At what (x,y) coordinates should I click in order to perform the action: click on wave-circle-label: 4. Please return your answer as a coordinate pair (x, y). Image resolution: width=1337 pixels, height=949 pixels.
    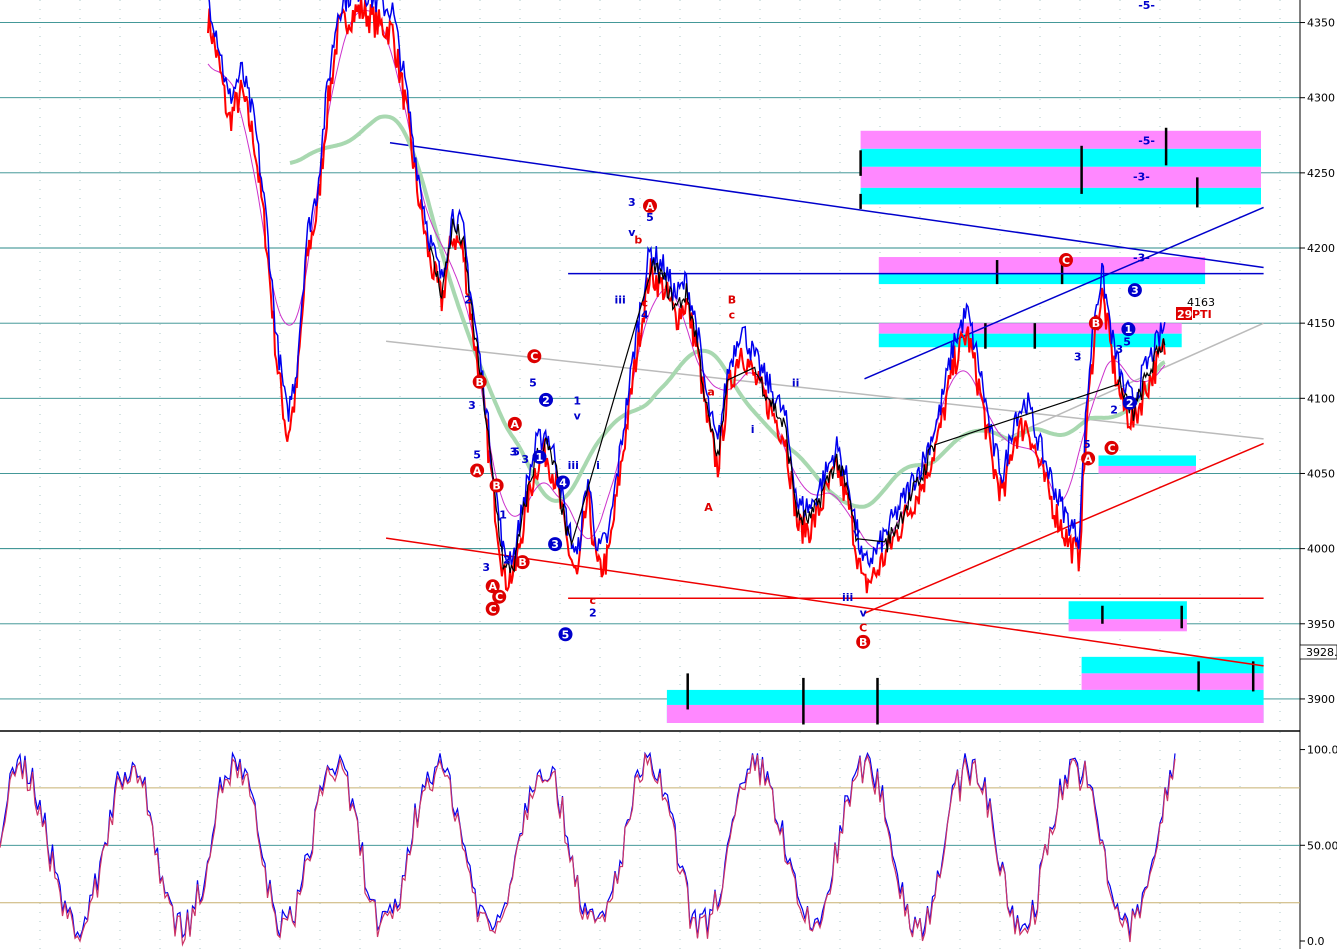
    Looking at the image, I should click on (563, 482).